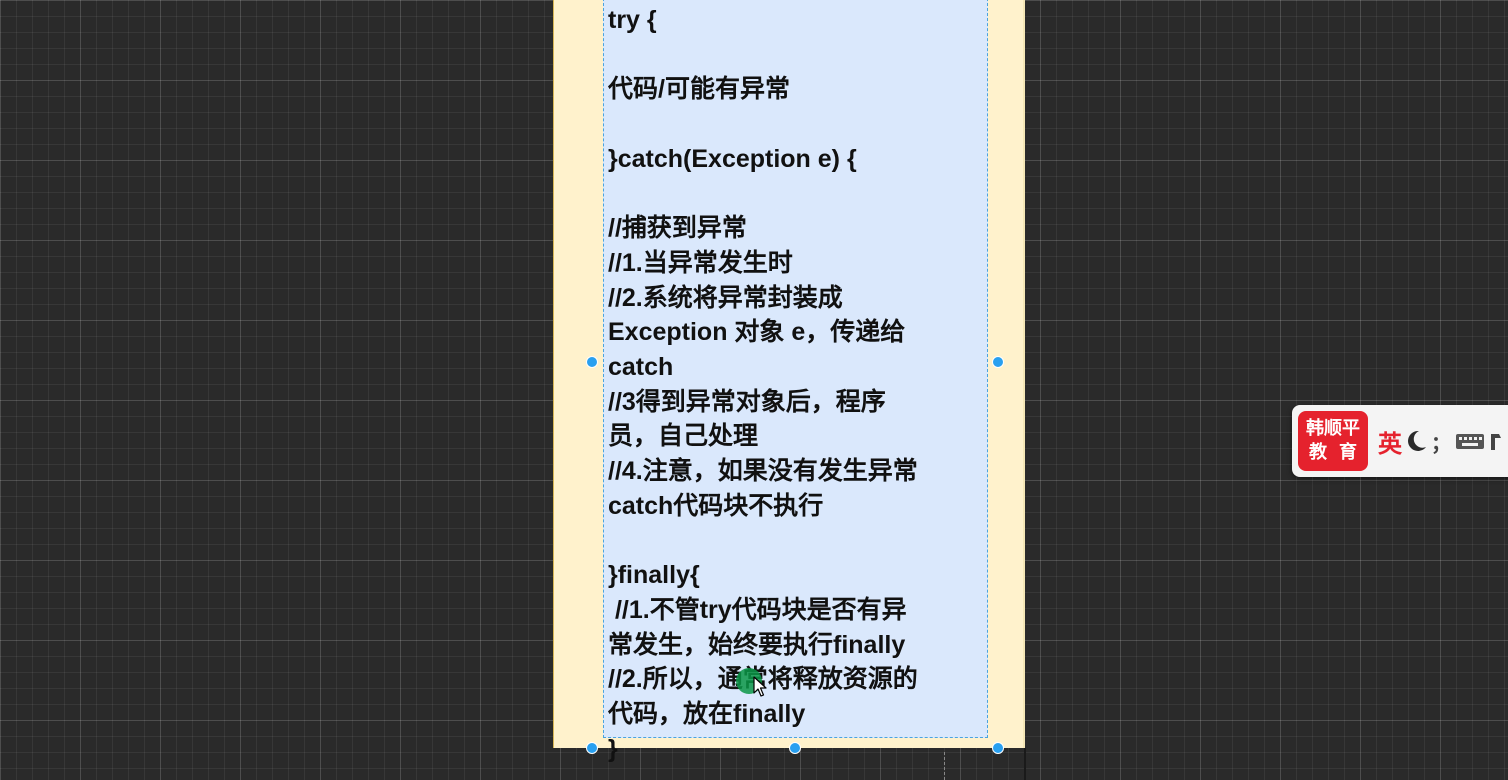 Image resolution: width=1508 pixels, height=780 pixels. I want to click on resize-handle-left, so click(592, 362).